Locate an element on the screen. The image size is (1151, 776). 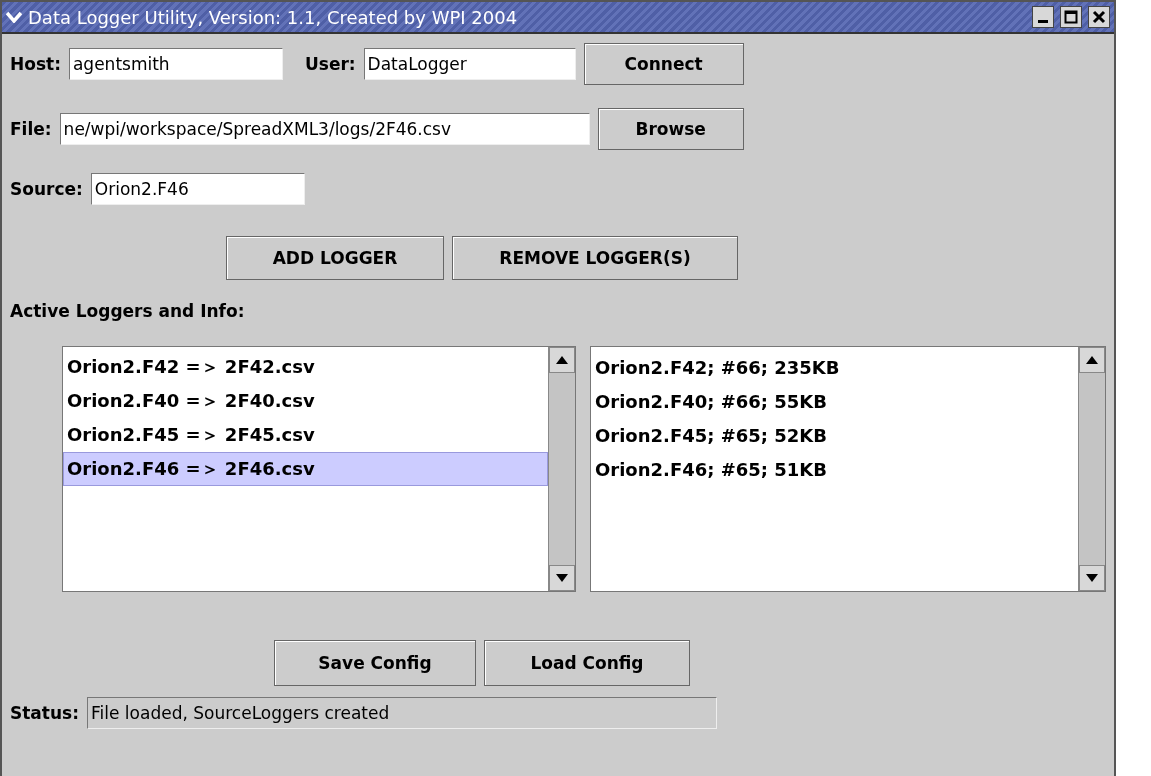
logger-item: Orion2.F40 =＞ 2F40.csv is located at coordinates (305, 401).